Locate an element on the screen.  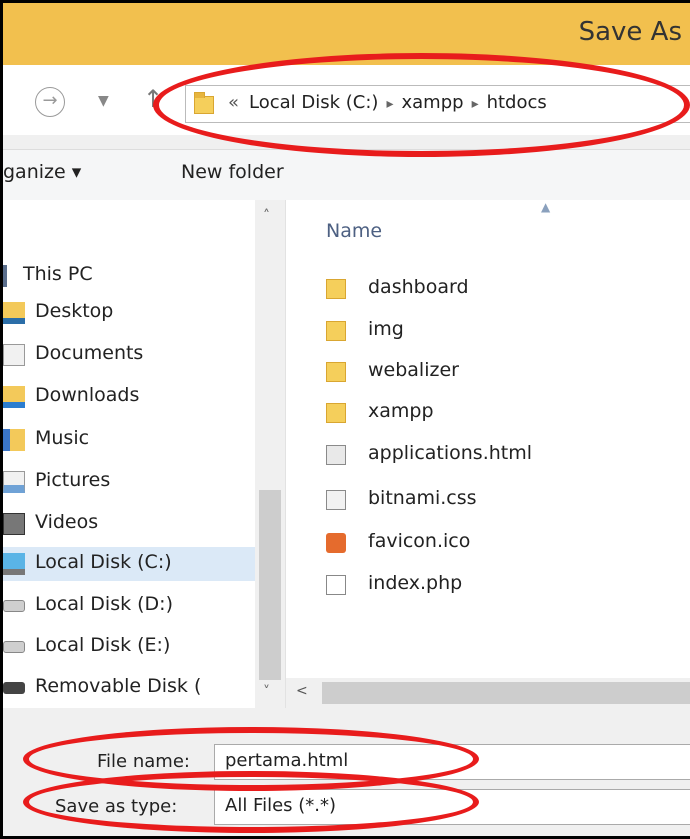
sidebar-item-label: Pictures is located at coordinates (73, 480).